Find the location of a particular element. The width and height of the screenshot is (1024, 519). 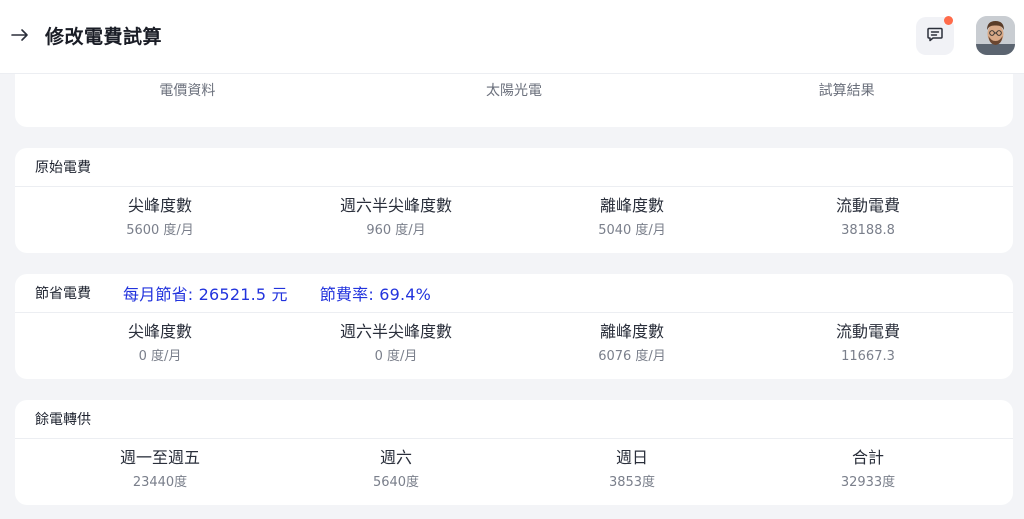

stat-value: 23440度 is located at coordinates (160, 482).